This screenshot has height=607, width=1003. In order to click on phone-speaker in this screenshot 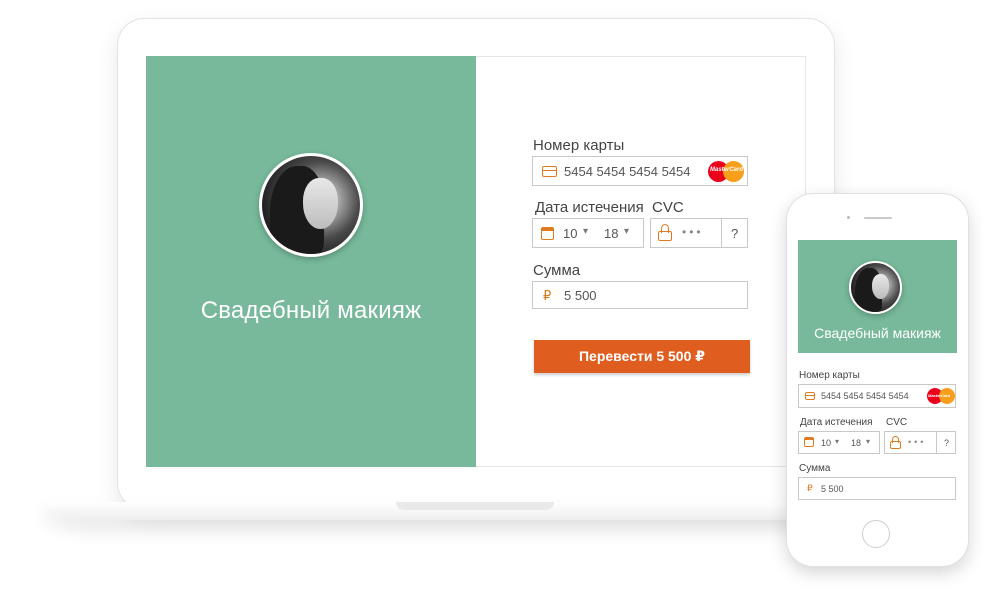, I will do `click(878, 218)`.